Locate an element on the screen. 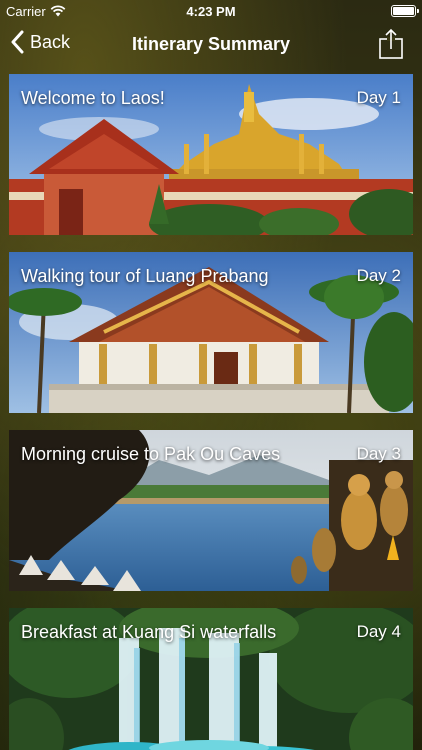 This screenshot has width=422, height=750. navigation-bar: Back Itinerary Summary is located at coordinates (211, 44).